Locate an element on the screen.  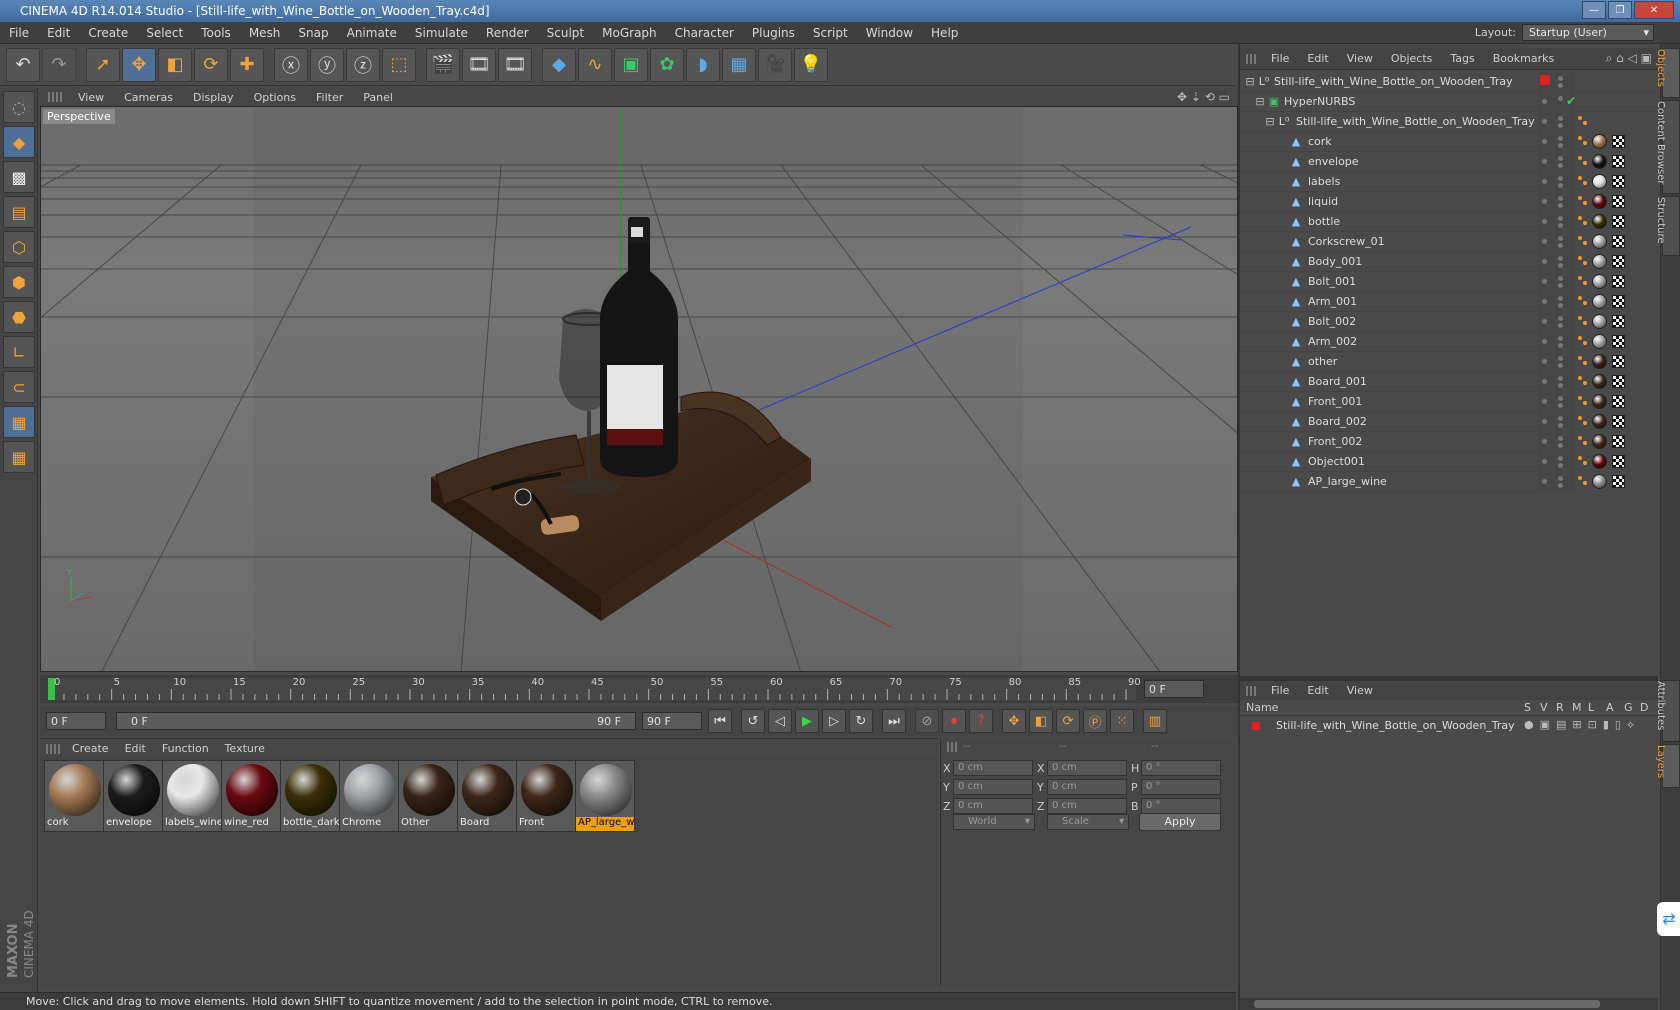
objects-menu-bookmarks: Bookmarks is located at coordinates (1523, 58).